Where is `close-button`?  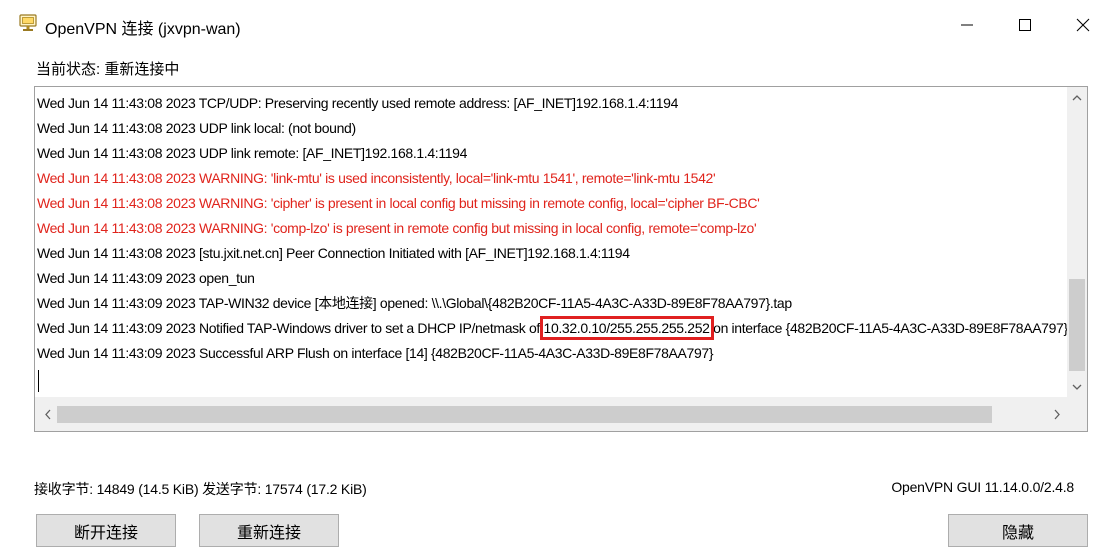 close-button is located at coordinates (1082, 25).